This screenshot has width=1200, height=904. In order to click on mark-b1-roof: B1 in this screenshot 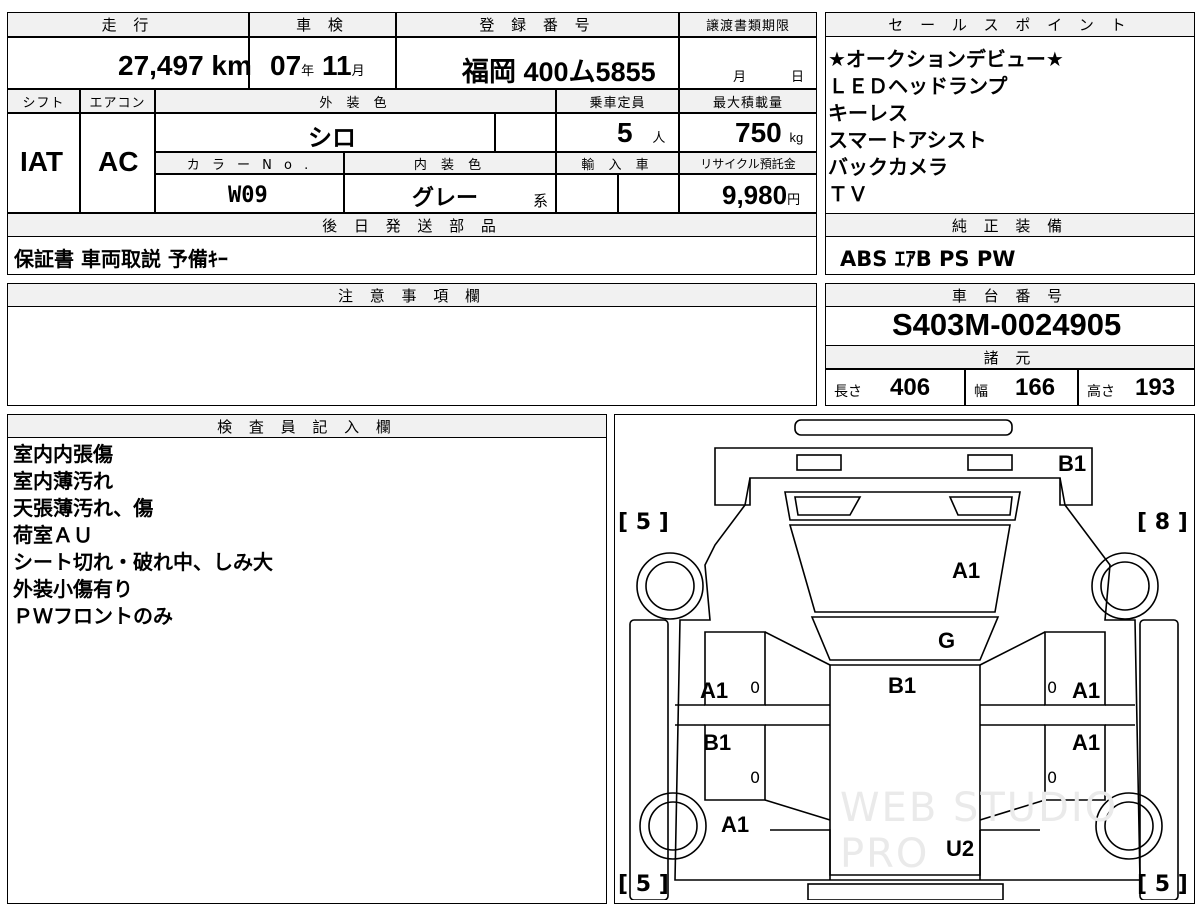, I will do `click(902, 685)`.